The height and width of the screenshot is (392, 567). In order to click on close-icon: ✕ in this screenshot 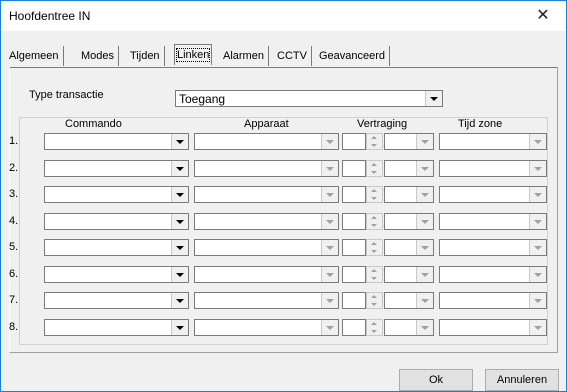, I will do `click(543, 16)`.